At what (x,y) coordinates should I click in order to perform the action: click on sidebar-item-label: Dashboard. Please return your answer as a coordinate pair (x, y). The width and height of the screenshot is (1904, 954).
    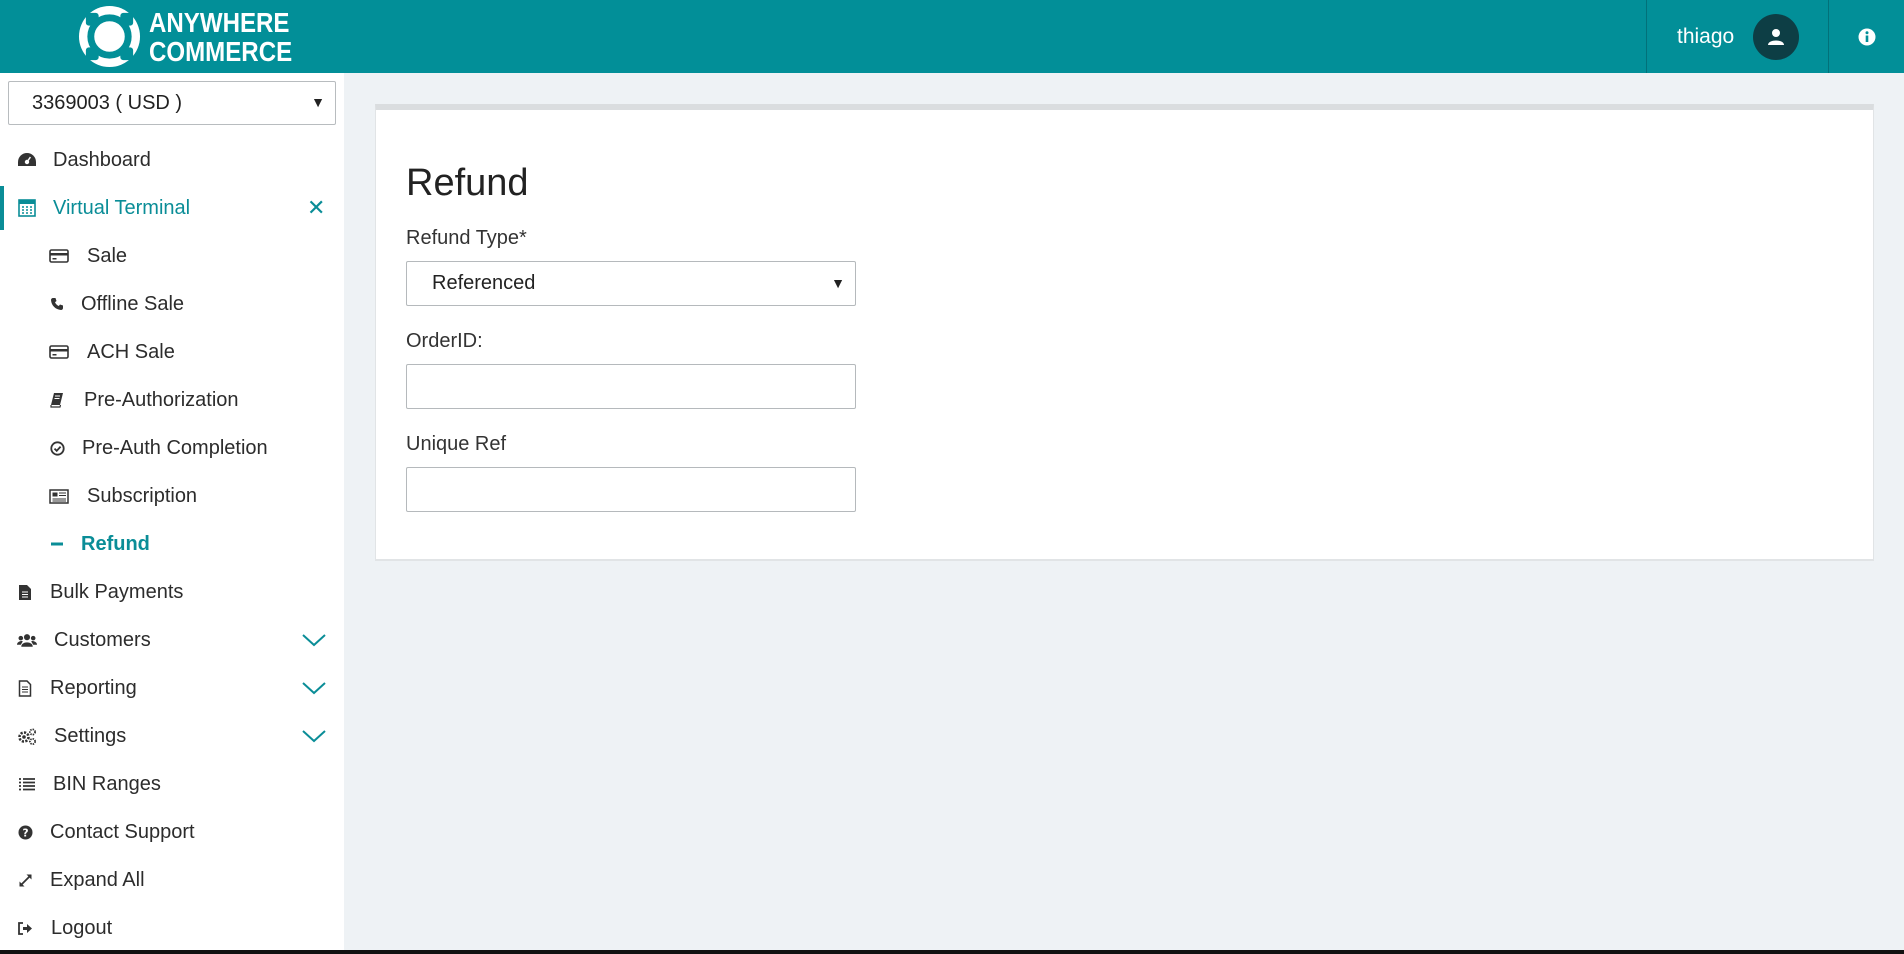
    Looking at the image, I should click on (102, 159).